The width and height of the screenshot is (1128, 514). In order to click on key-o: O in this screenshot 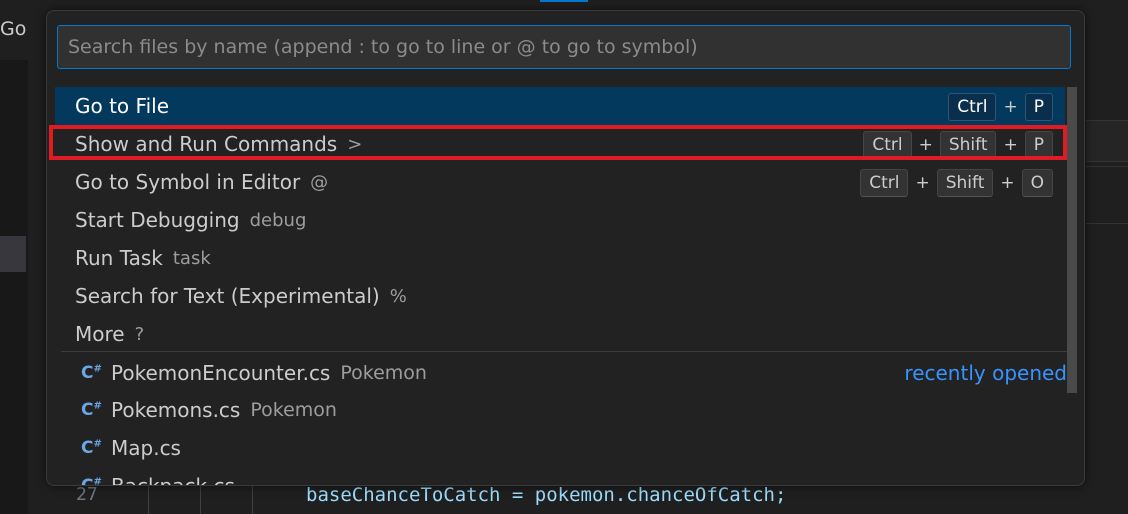, I will do `click(1037, 183)`.